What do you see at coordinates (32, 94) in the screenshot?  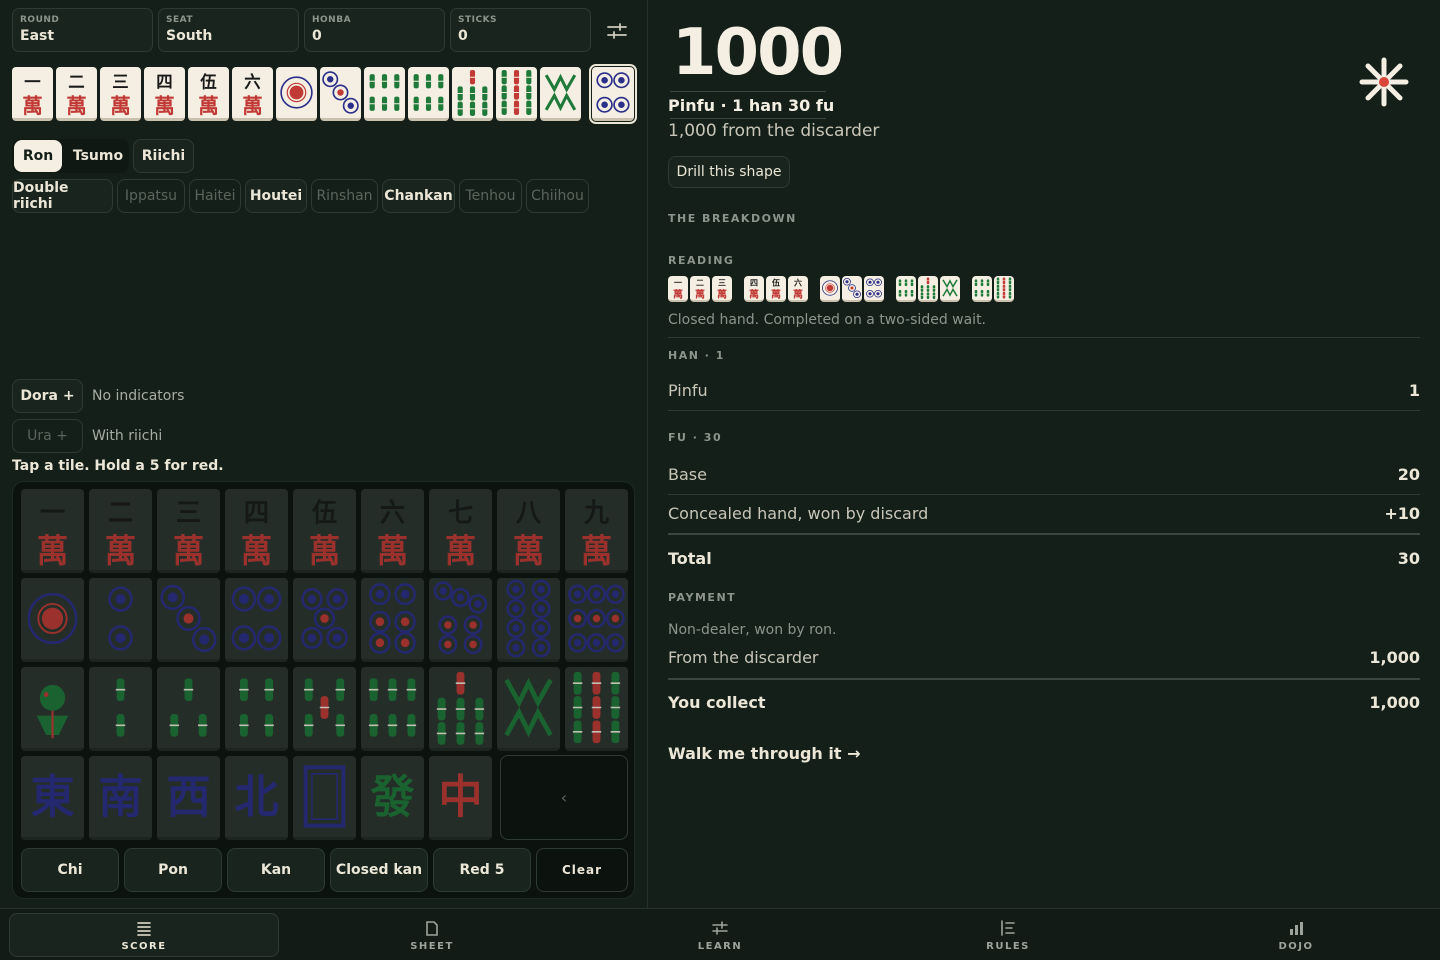 I see `hand-tile: 一萬` at bounding box center [32, 94].